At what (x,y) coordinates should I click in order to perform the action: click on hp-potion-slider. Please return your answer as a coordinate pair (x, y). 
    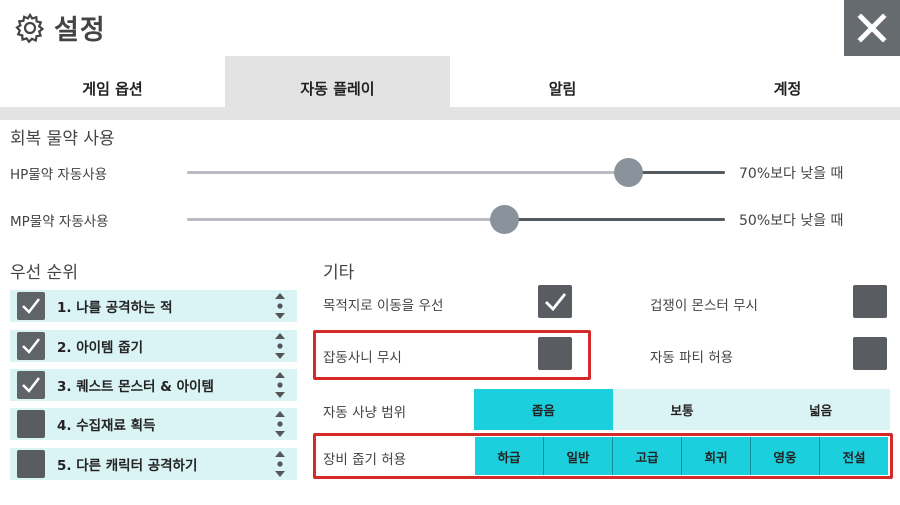
    Looking at the image, I should click on (456, 172).